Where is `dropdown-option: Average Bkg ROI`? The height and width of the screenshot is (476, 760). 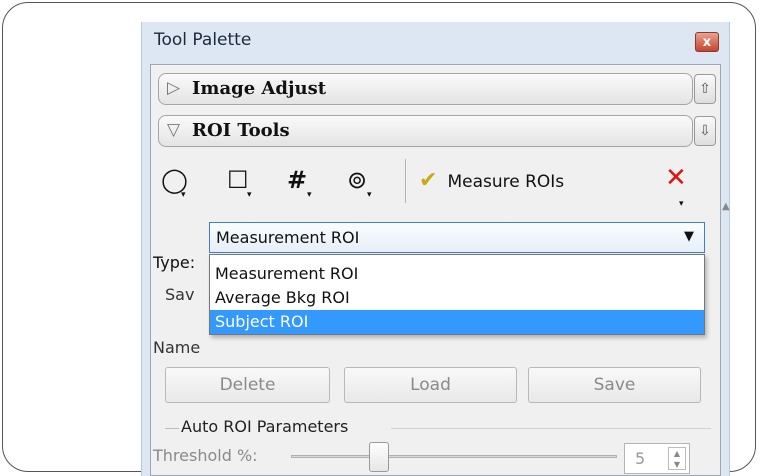
dropdown-option: Average Bkg ROI is located at coordinates (455, 298).